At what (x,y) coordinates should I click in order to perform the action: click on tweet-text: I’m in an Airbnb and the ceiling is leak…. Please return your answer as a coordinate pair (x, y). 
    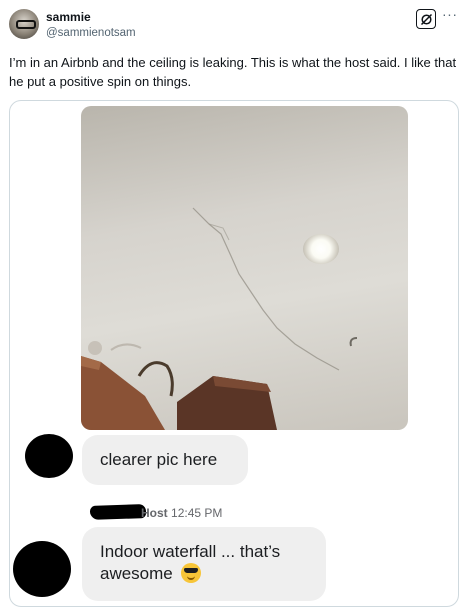
    Looking at the image, I should click on (233, 72).